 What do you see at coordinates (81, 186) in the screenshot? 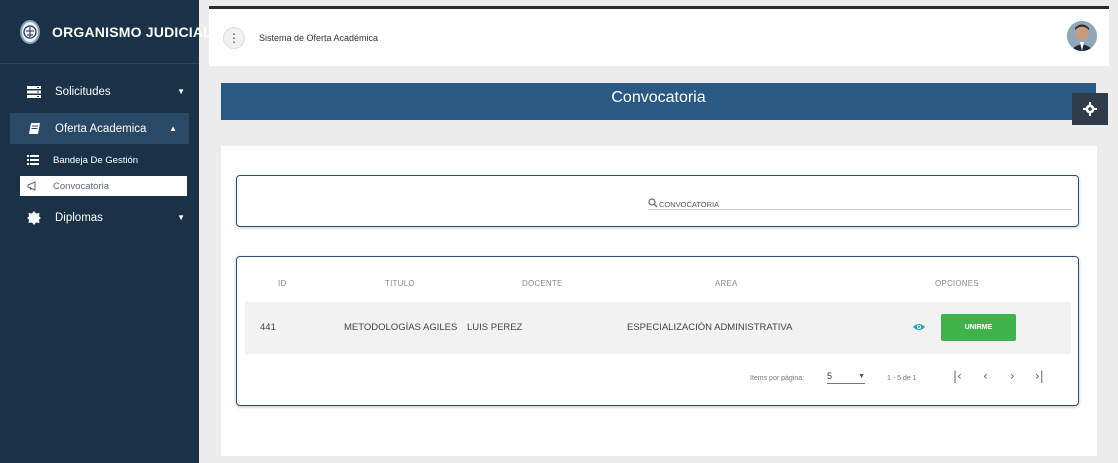
I see `sidebar-subitem-label: Convocatoria` at bounding box center [81, 186].